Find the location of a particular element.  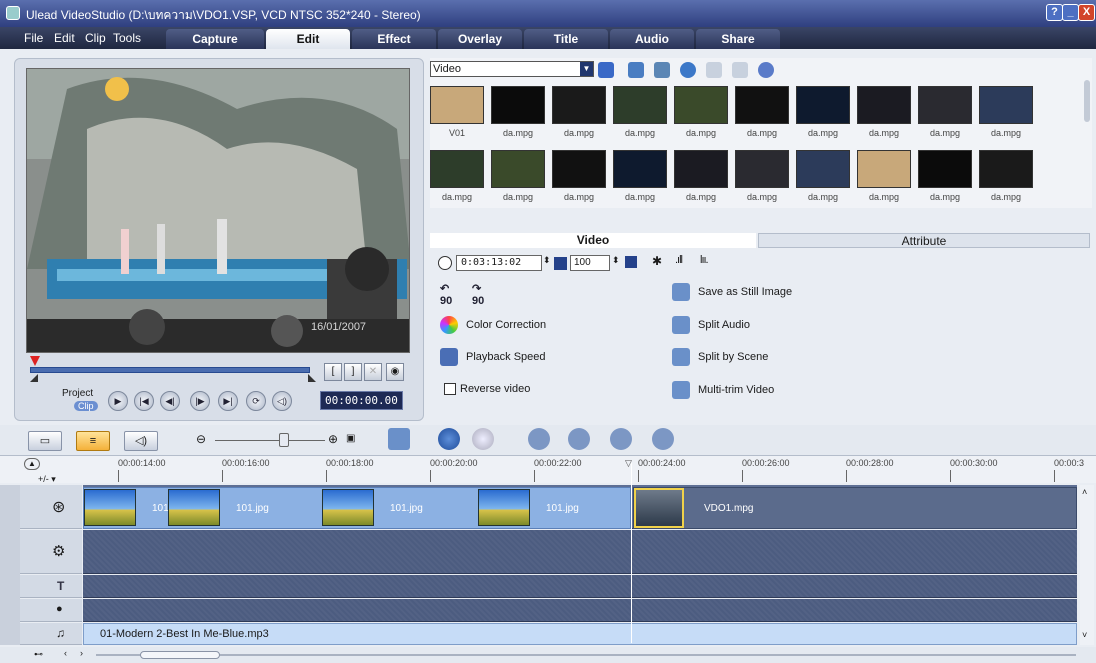

tab-effect: Effect is located at coordinates (394, 39).